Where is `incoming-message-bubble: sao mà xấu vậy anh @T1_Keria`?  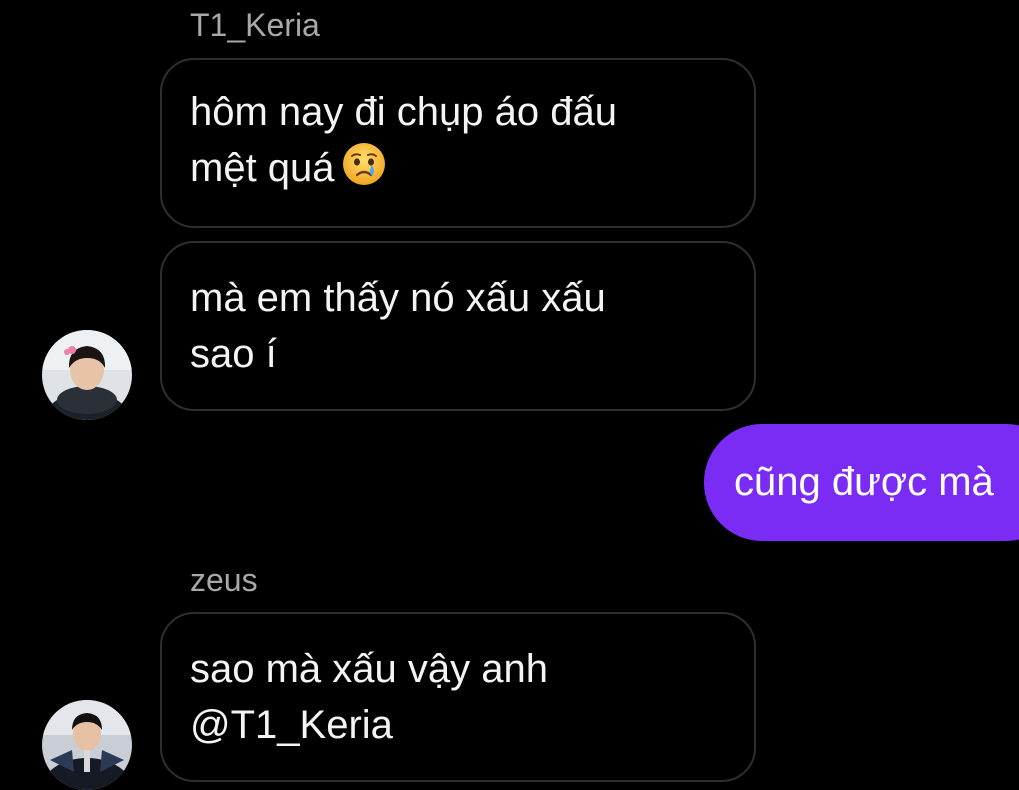 incoming-message-bubble: sao mà xấu vậy anh @T1_Keria is located at coordinates (458, 697).